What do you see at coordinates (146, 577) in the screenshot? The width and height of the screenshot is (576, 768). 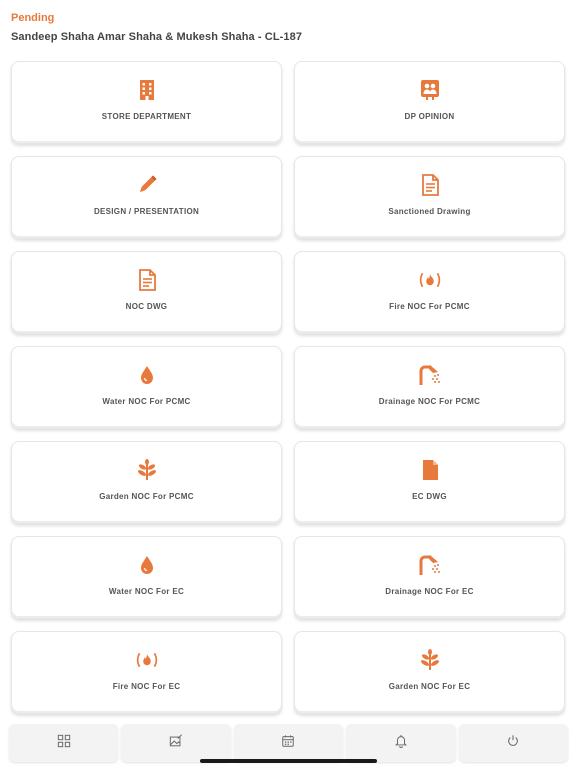 I see `card-water-noc-ec: Water NOC For EC` at bounding box center [146, 577].